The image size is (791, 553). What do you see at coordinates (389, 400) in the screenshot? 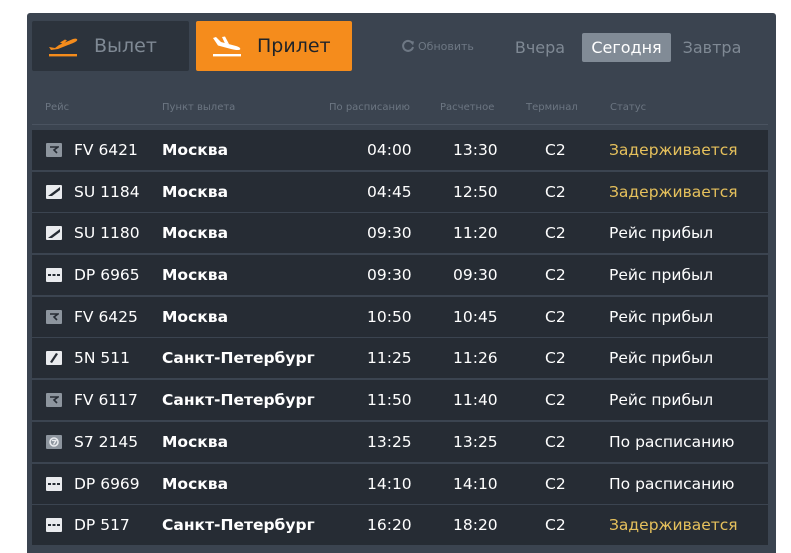
I see `scheduled-time: 11:50` at bounding box center [389, 400].